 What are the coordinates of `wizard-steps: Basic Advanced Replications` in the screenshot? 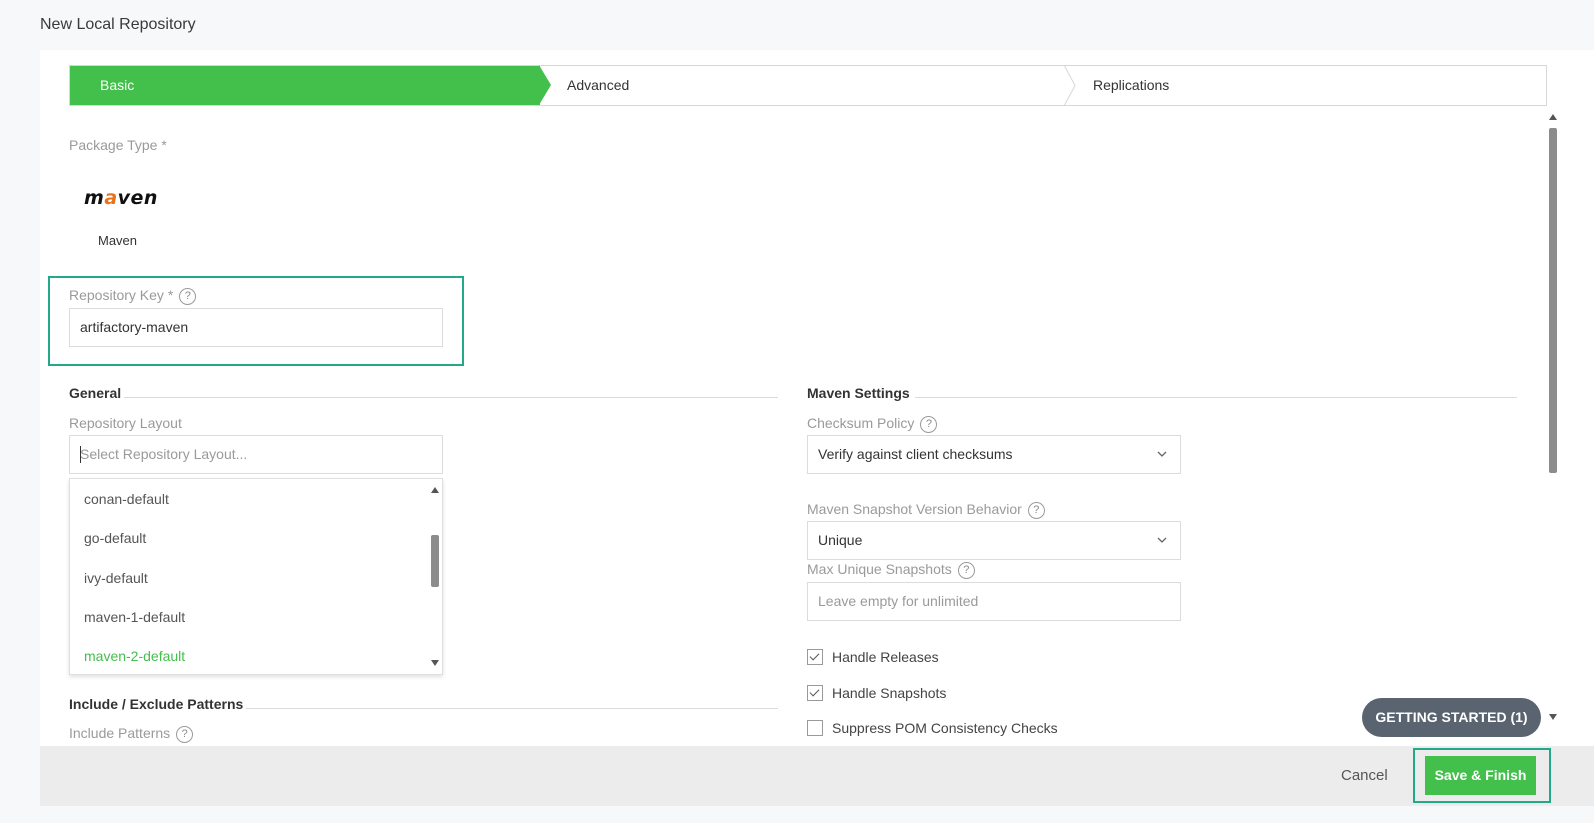 It's located at (808, 85).